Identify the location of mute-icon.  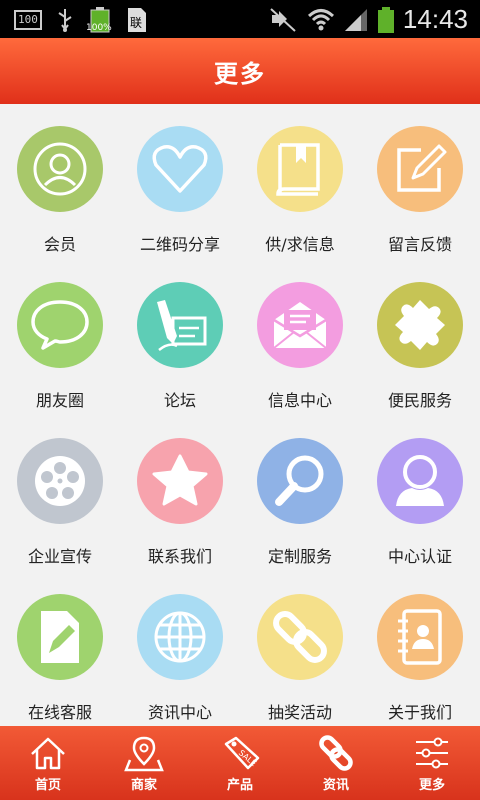
(283, 19).